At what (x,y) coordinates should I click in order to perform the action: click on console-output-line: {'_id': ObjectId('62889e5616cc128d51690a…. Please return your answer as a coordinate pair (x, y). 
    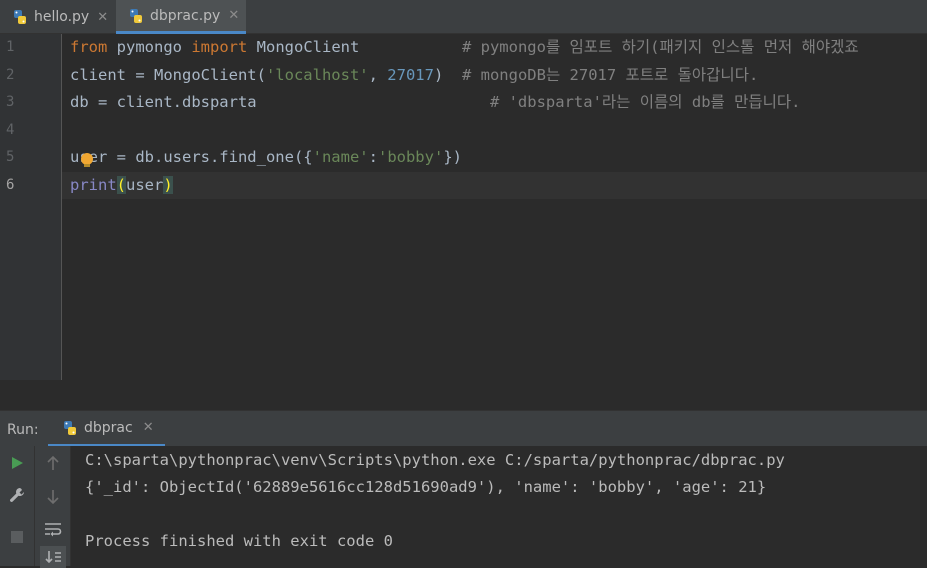
    Looking at the image, I should click on (426, 487).